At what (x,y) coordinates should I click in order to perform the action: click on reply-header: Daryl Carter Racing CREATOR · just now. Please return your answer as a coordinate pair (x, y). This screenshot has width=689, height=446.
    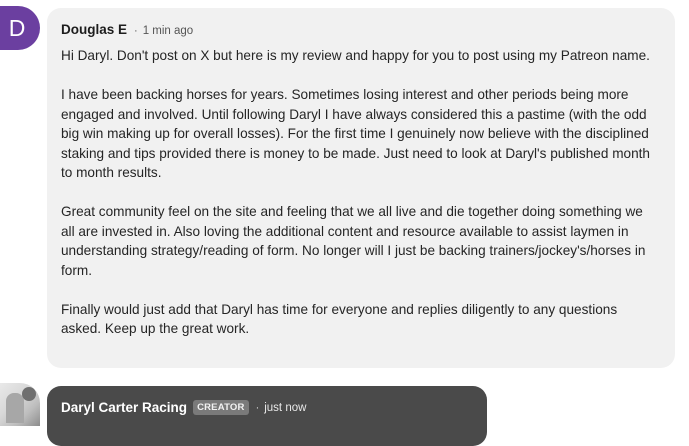
    Looking at the image, I should click on (267, 407).